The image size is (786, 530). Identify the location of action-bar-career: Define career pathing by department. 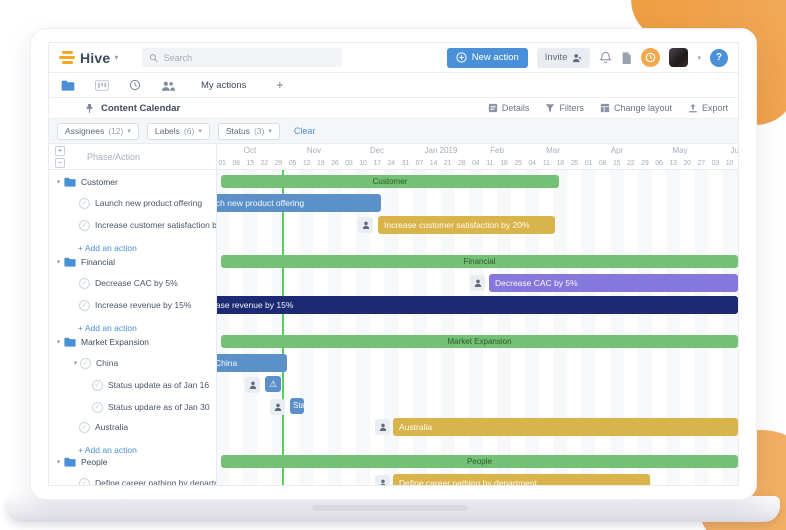
(521, 479).